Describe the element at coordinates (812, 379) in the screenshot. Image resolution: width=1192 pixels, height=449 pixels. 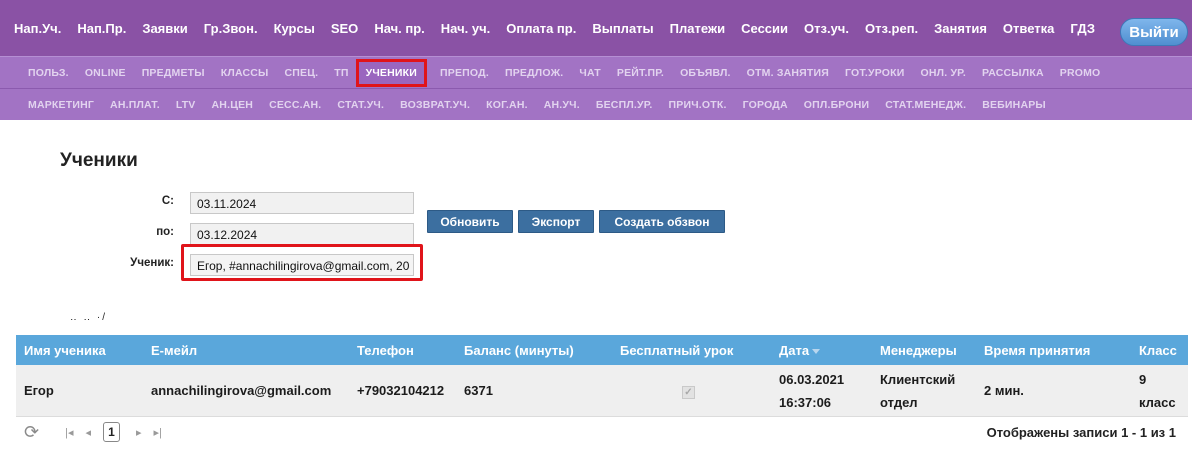
I see `cell-date-day: 06.03.2021` at that location.